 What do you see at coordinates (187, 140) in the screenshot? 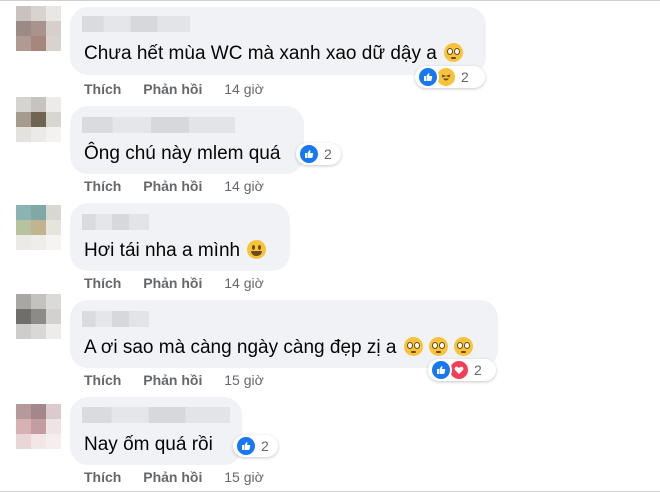
I see `comment-bubble: Ông chú này mlem quá` at bounding box center [187, 140].